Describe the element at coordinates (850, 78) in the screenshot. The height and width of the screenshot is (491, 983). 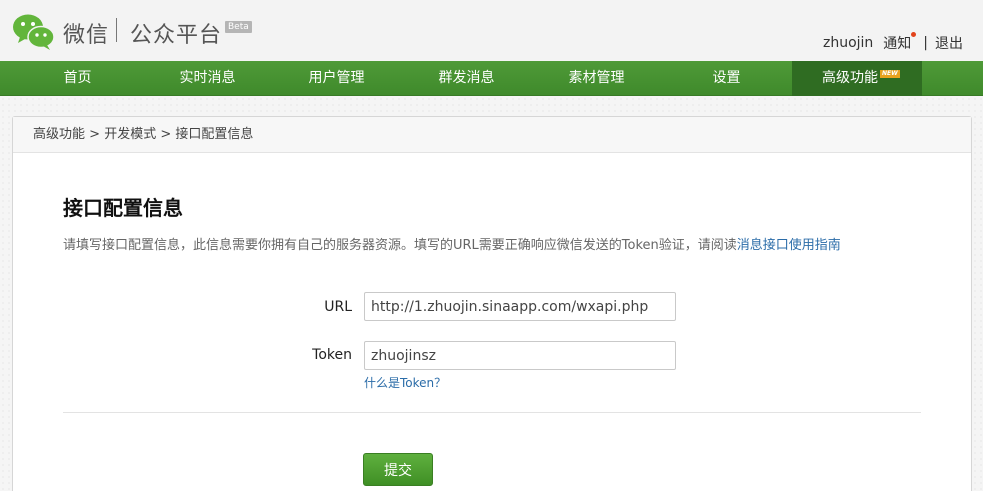
I see `nav-item-advanced-label: 高级功能` at that location.